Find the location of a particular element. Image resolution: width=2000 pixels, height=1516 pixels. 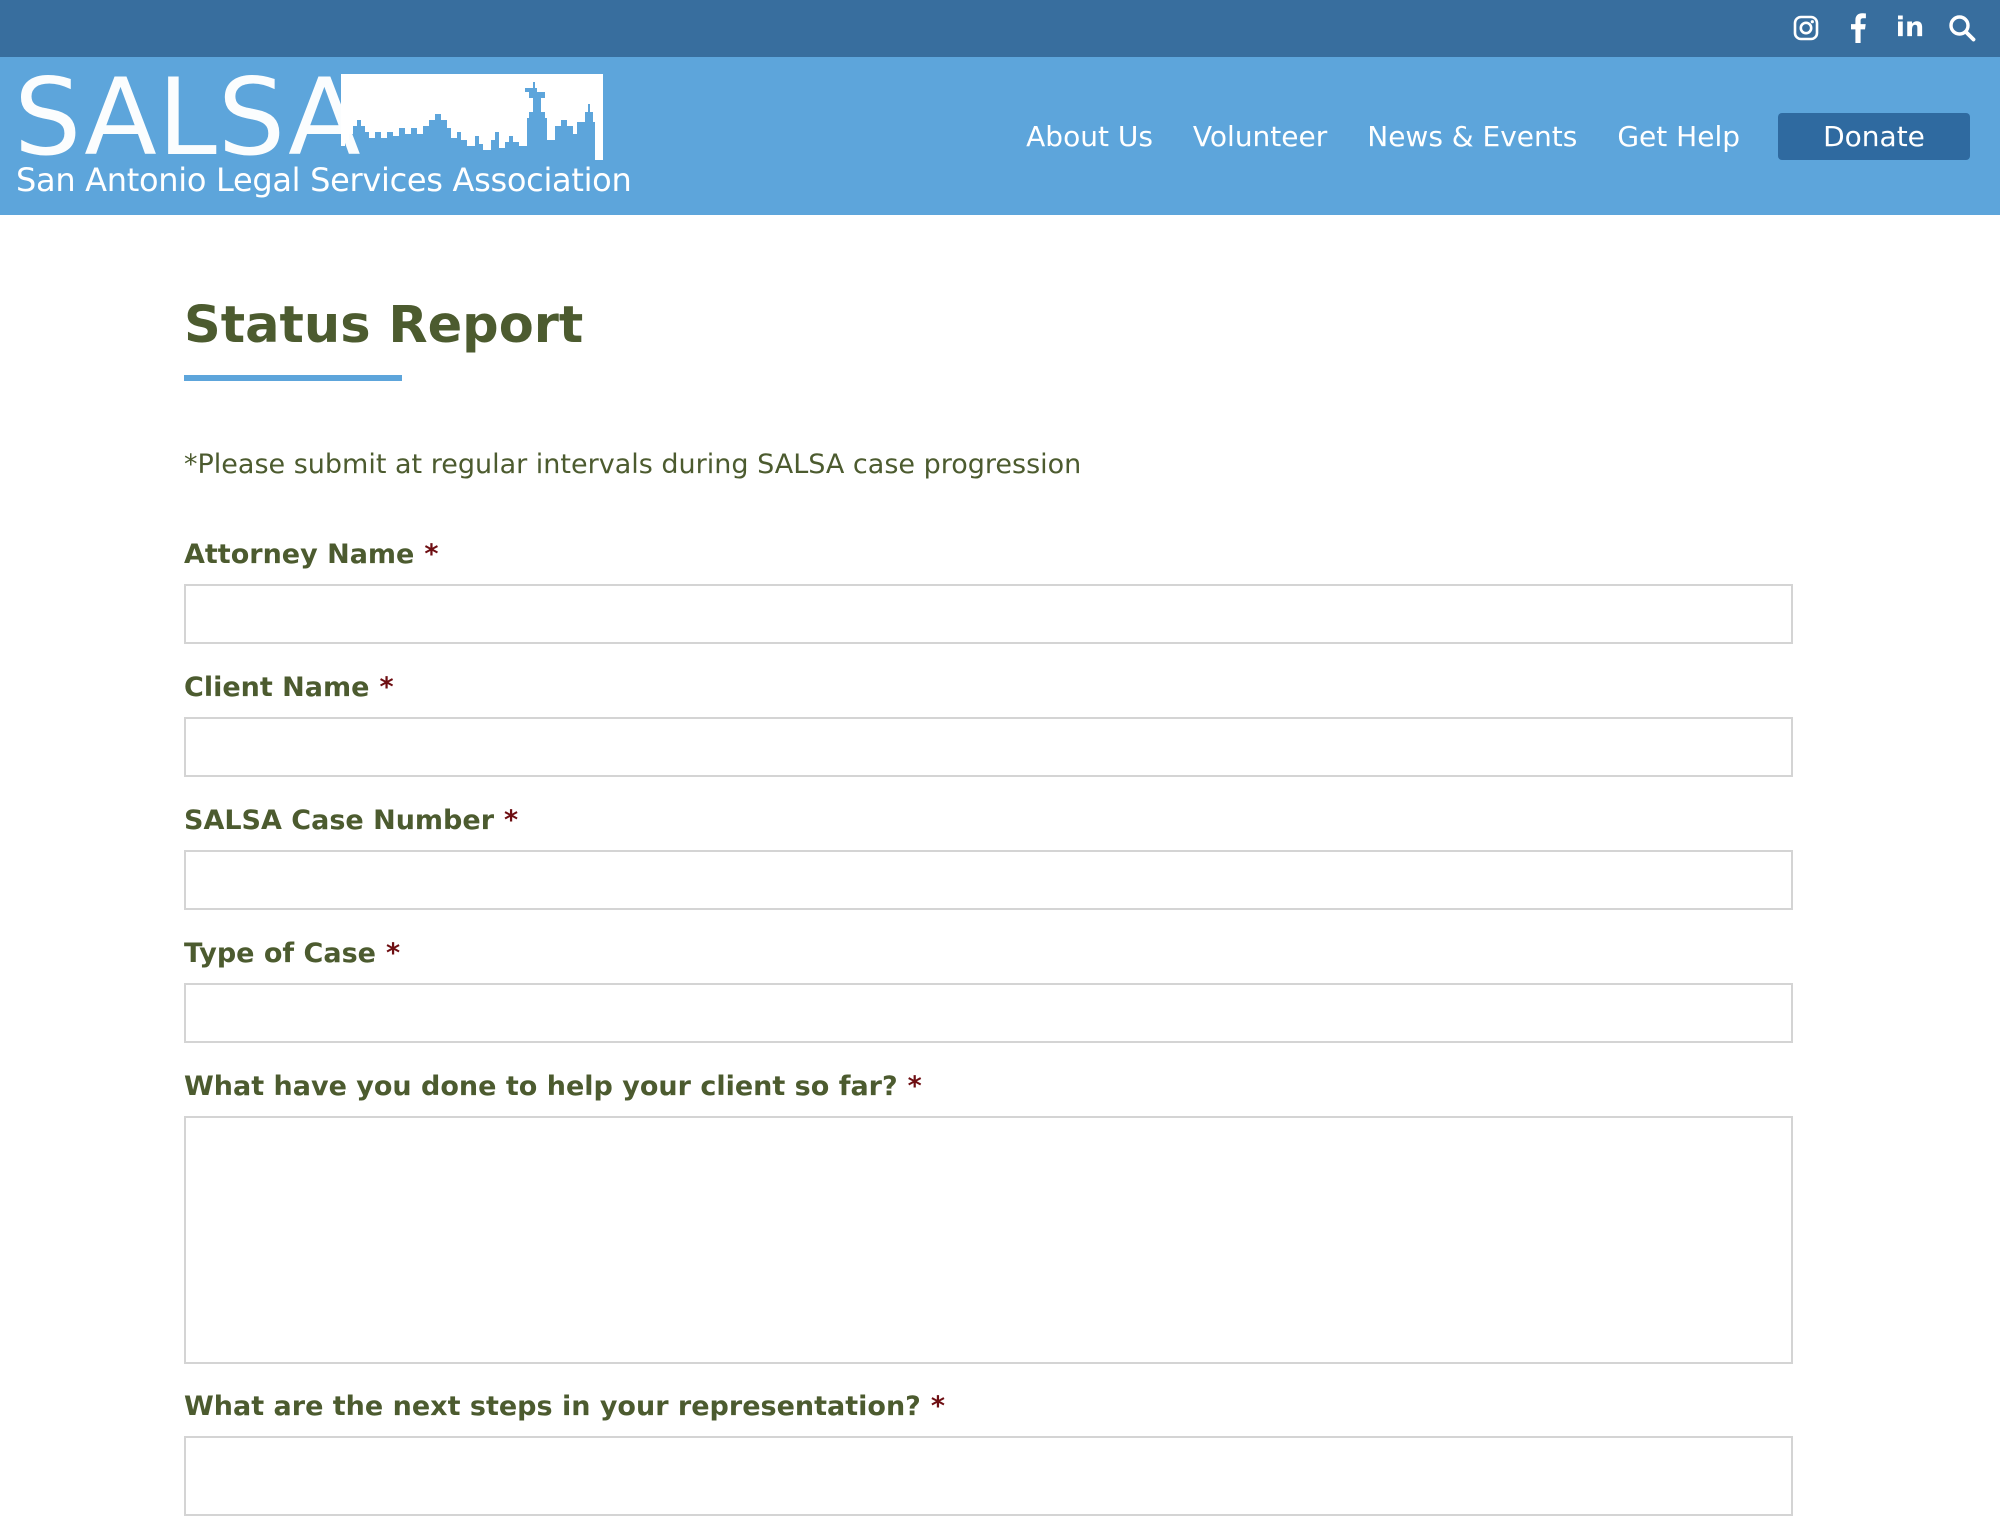

client-name-label-text: Client Name is located at coordinates (277, 687).